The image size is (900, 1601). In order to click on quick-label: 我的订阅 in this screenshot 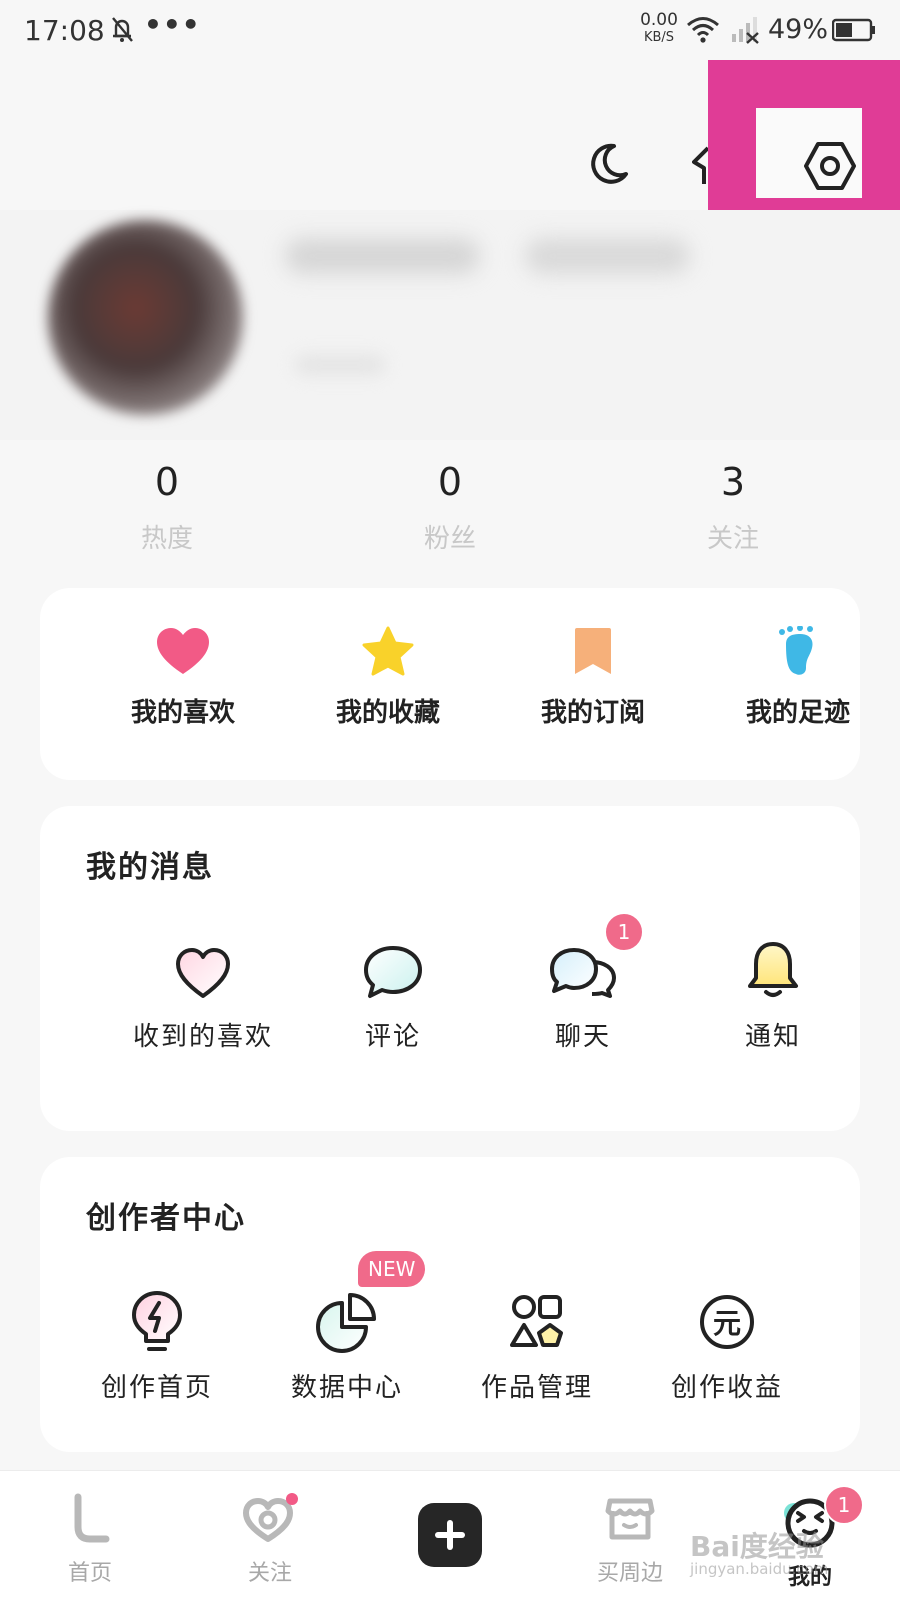, I will do `click(592, 713)`.